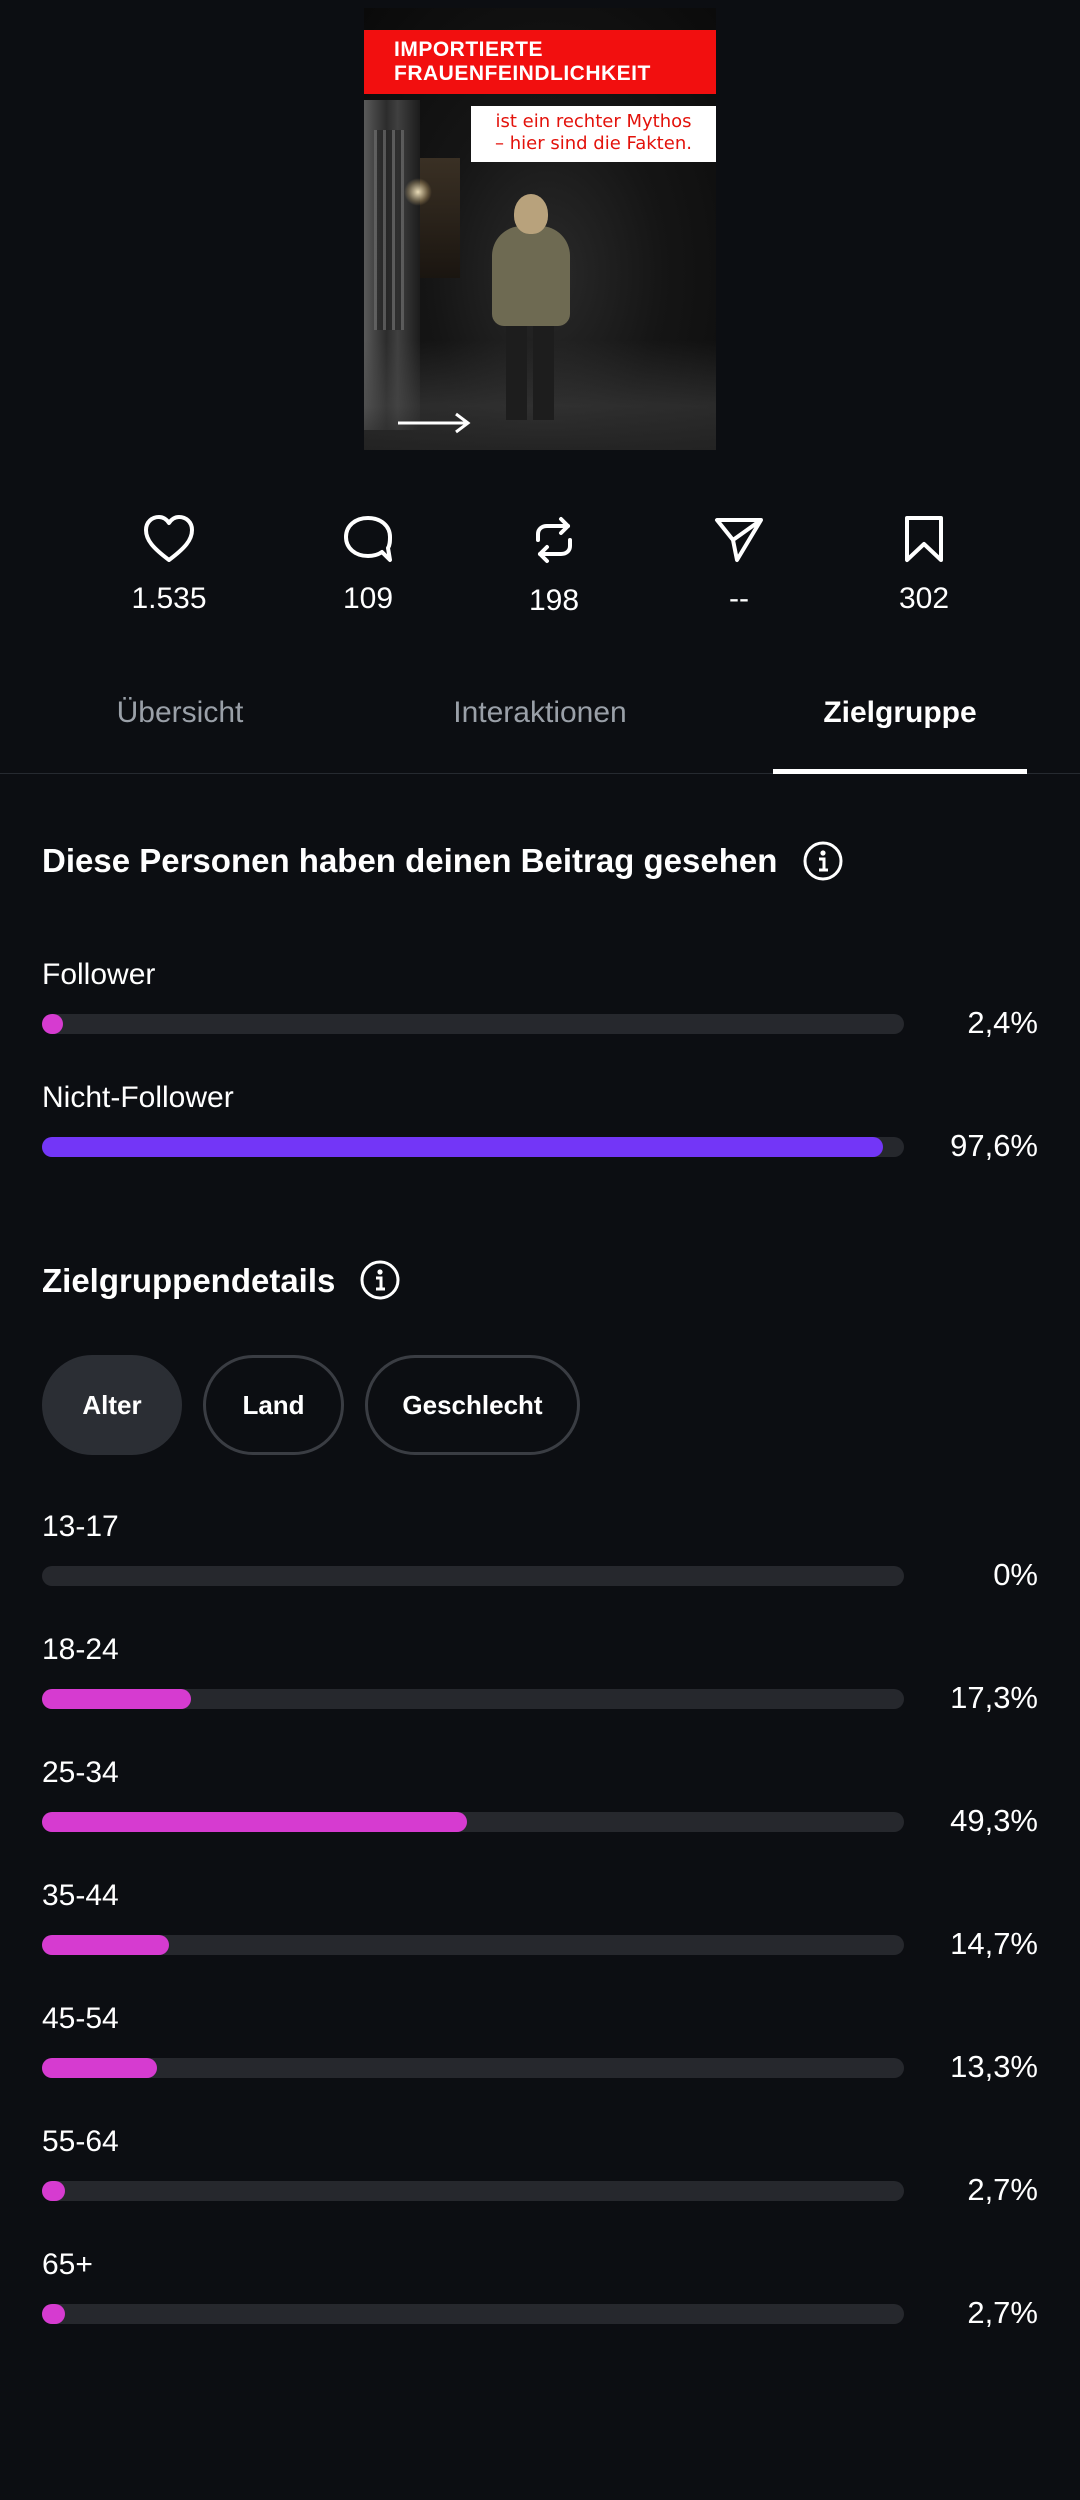 This screenshot has height=2500, width=1080. I want to click on follower-bar-fill, so click(52, 1024).